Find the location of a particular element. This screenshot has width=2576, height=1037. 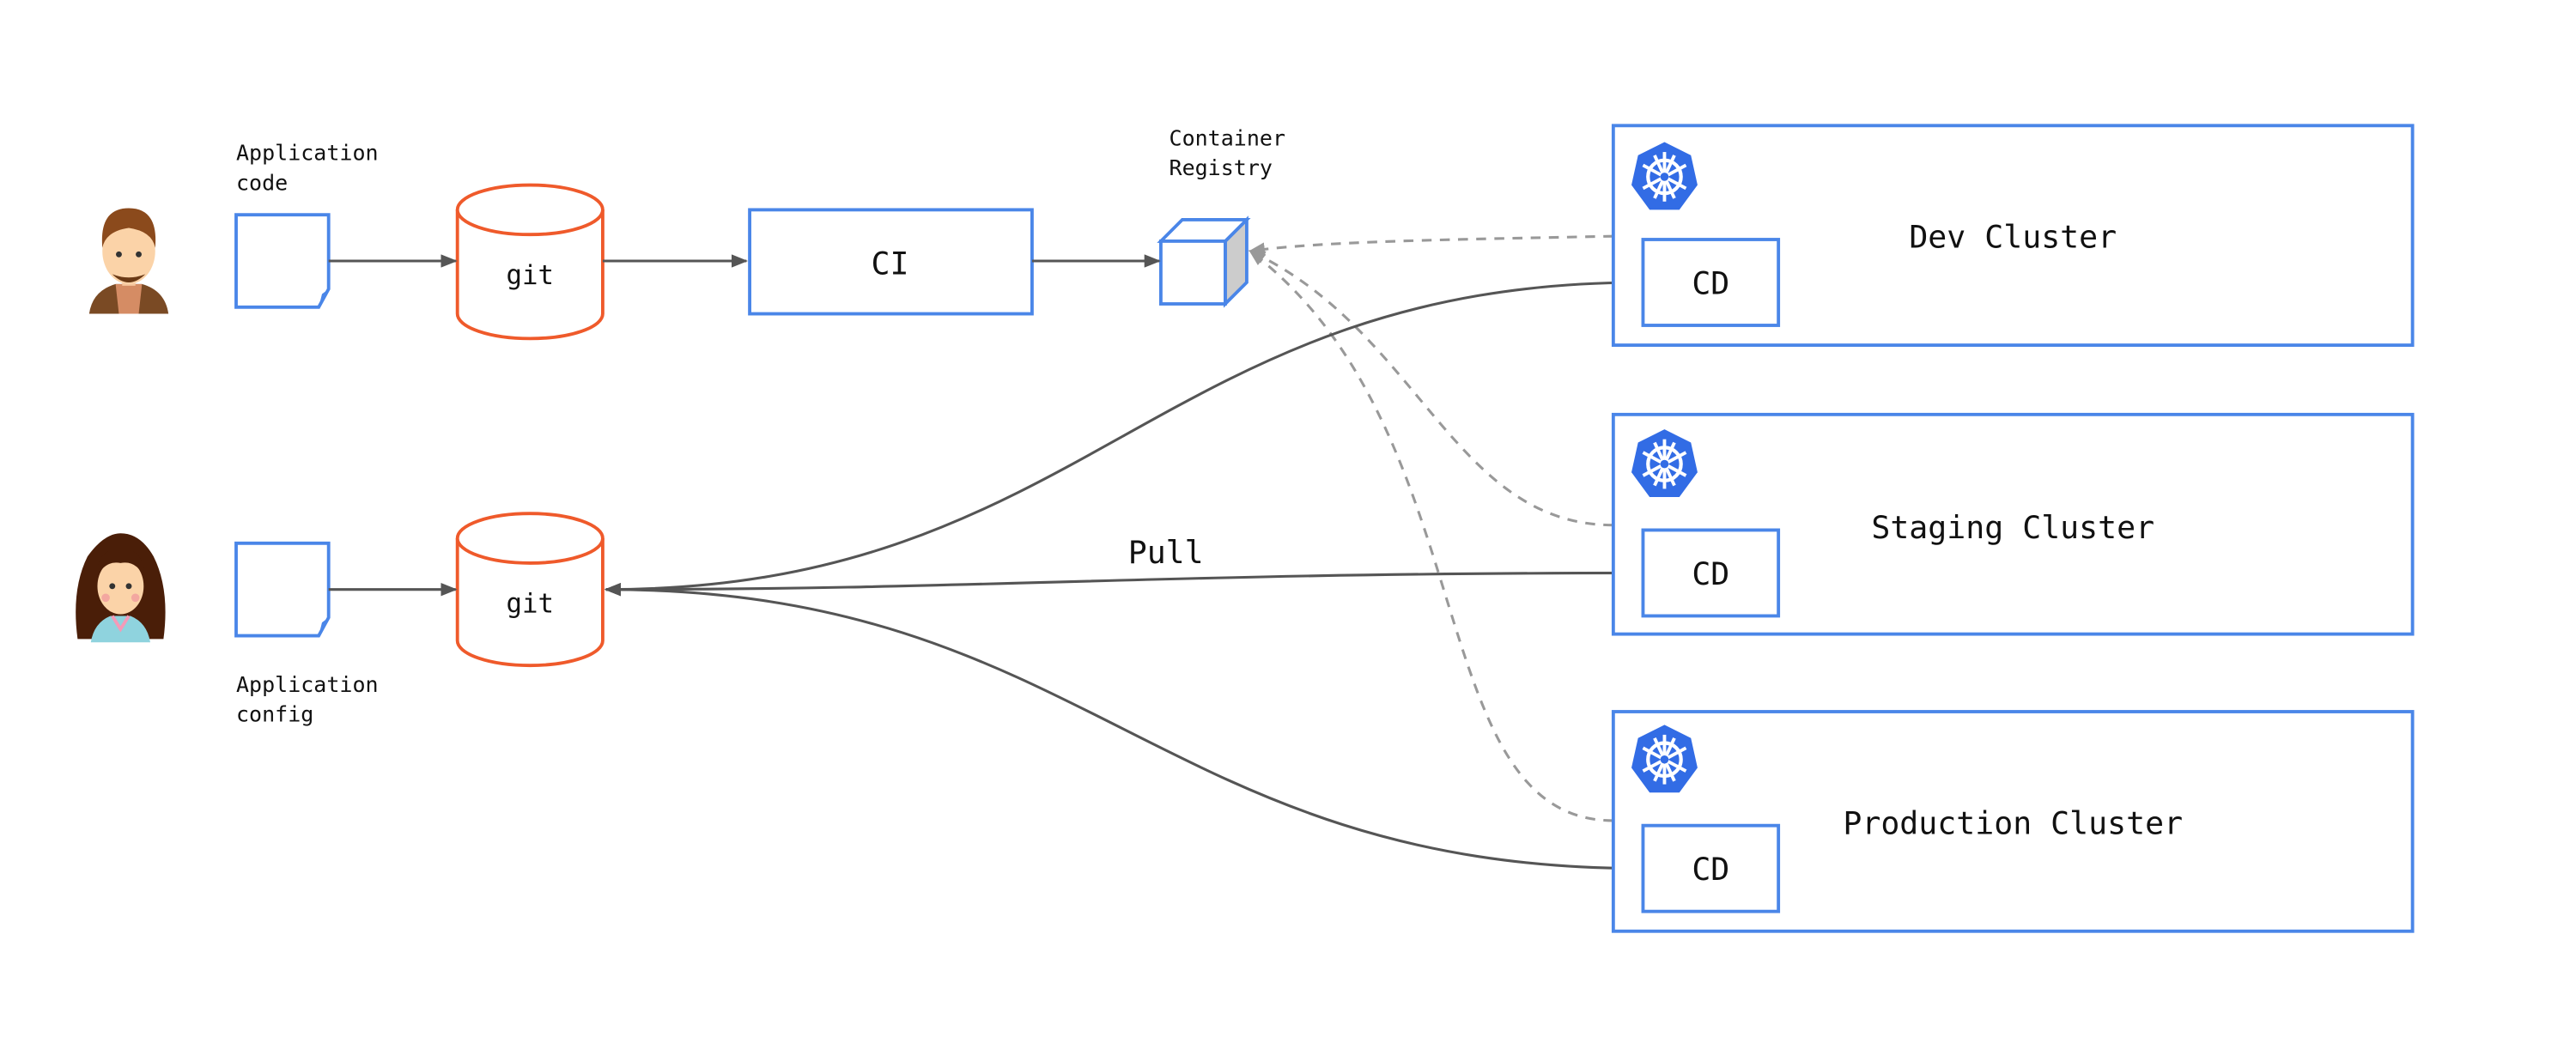

ci-box: CI is located at coordinates (891, 262).